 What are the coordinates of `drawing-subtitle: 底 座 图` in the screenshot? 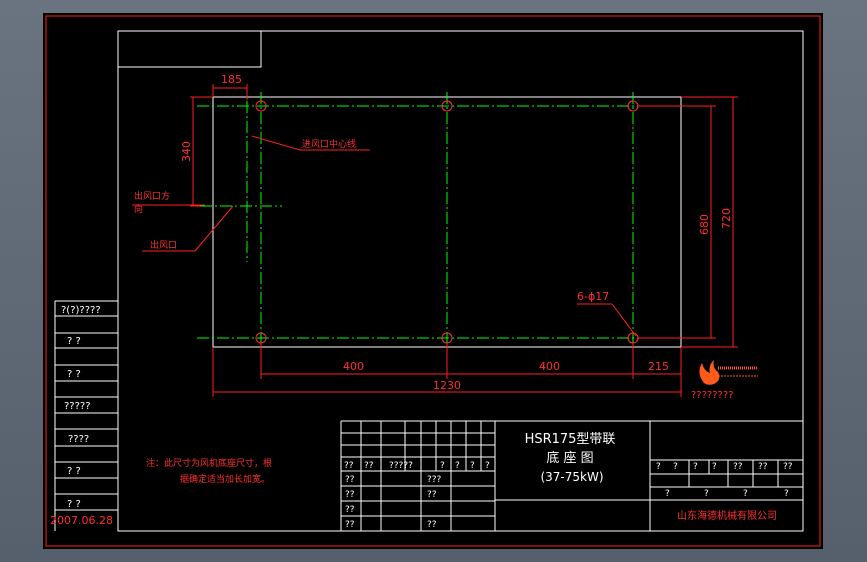 It's located at (569, 458).